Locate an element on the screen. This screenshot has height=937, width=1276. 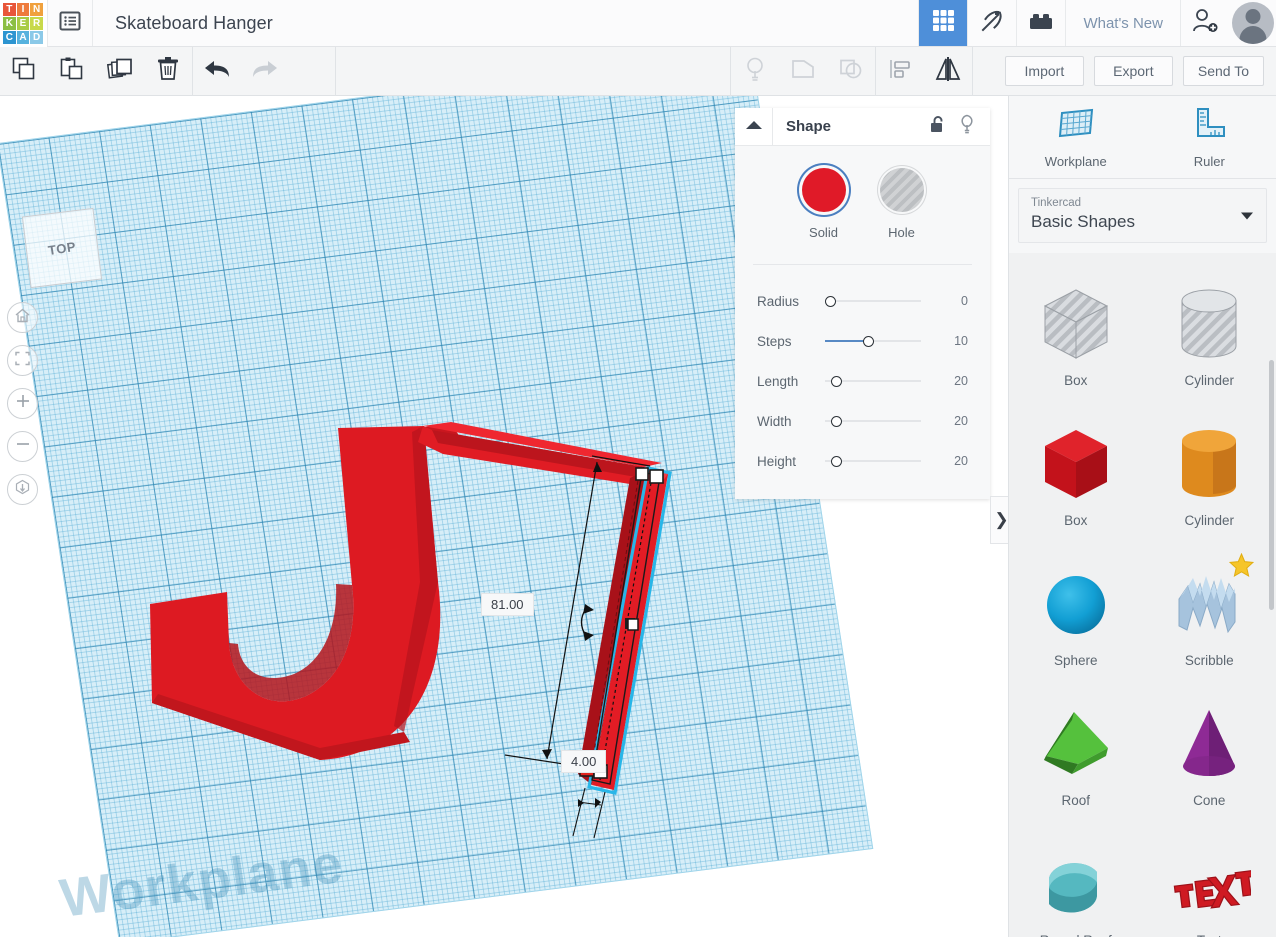
codeblocks-tab is located at coordinates (992, 23).